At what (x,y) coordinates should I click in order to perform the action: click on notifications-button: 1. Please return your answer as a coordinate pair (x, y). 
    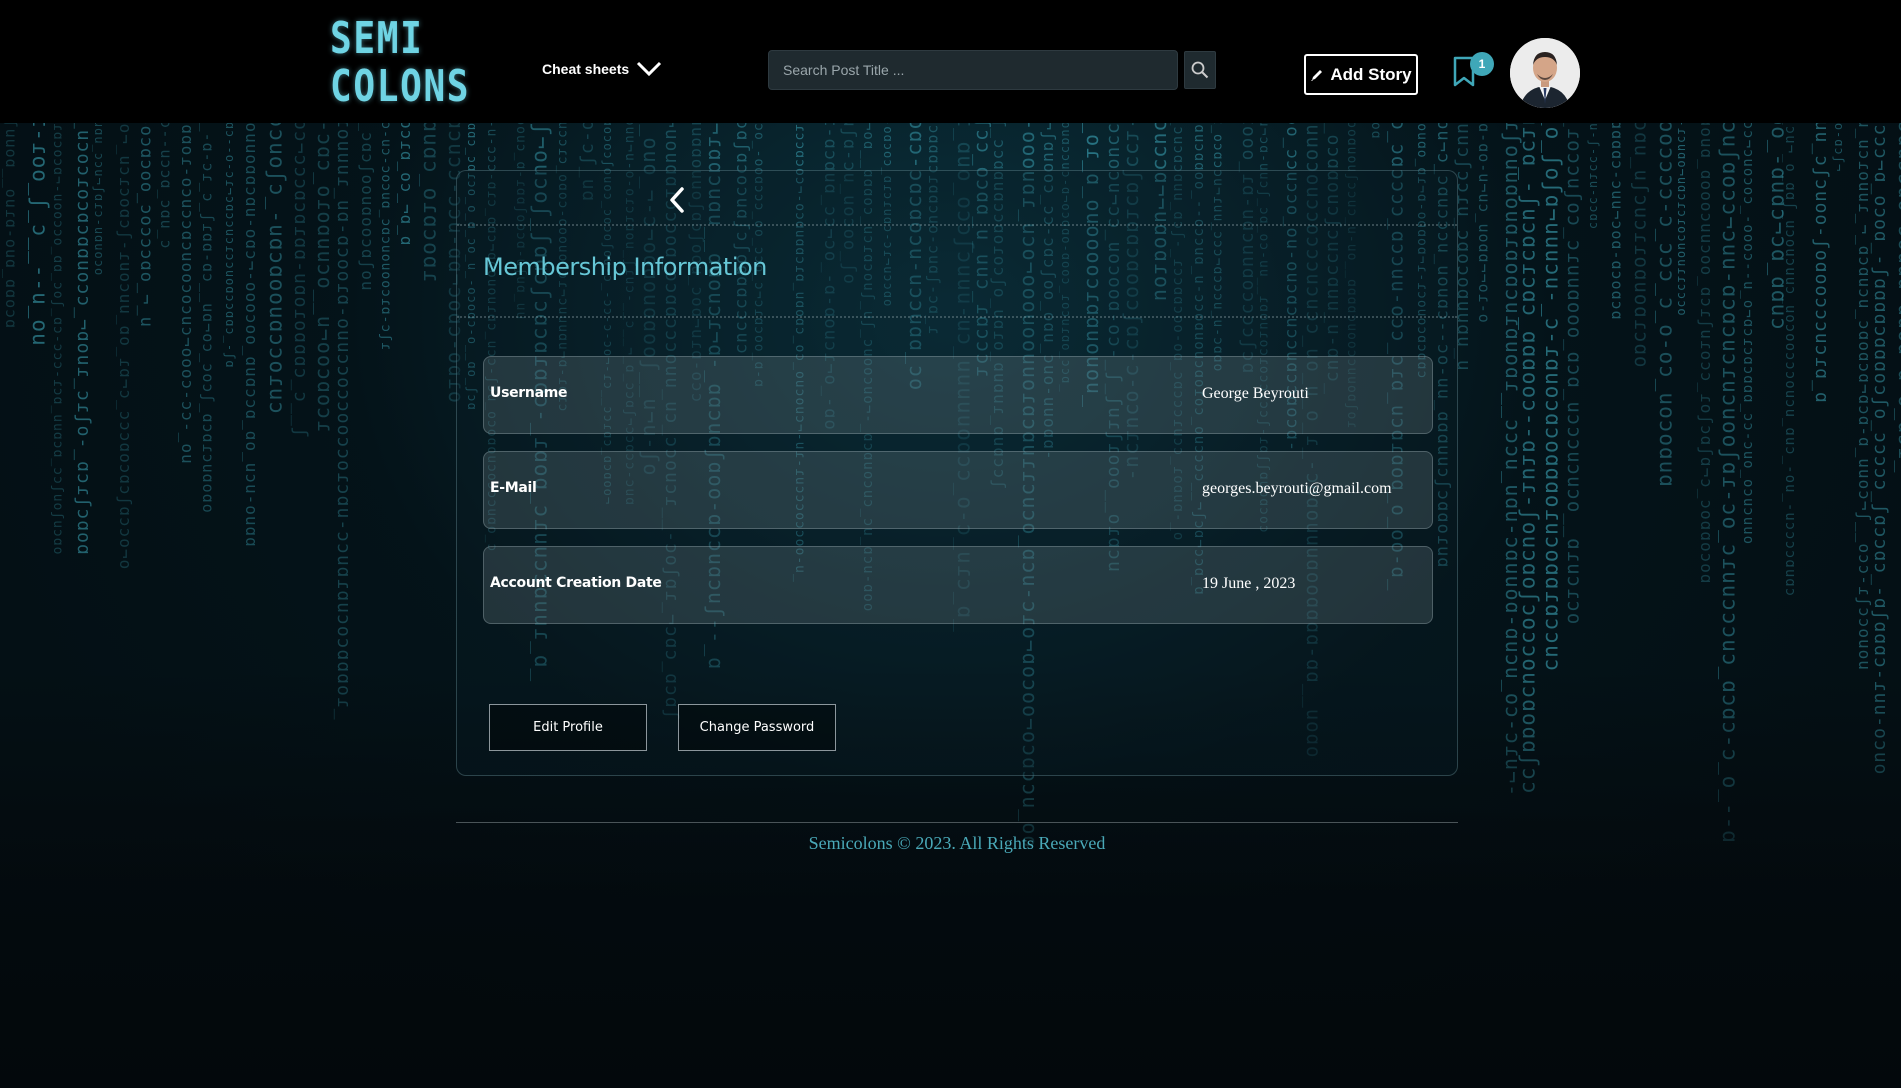
    Looking at the image, I should click on (1473, 70).